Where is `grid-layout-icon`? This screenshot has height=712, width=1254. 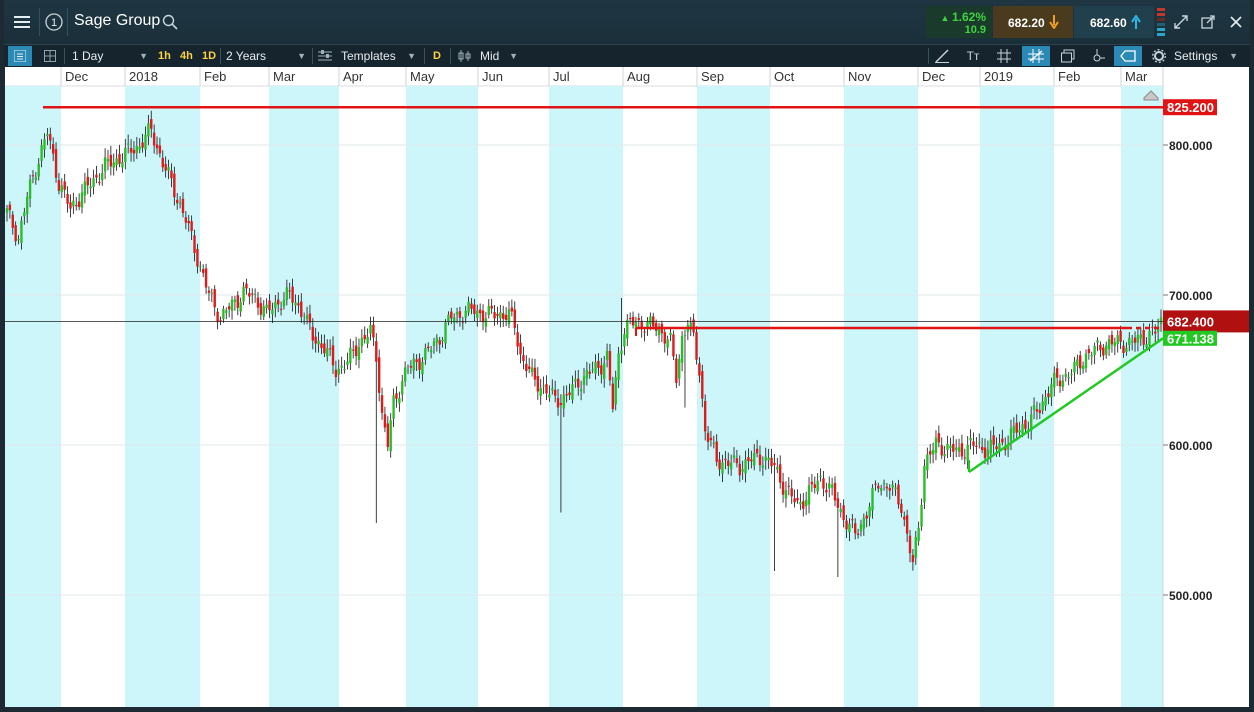 grid-layout-icon is located at coordinates (50, 56).